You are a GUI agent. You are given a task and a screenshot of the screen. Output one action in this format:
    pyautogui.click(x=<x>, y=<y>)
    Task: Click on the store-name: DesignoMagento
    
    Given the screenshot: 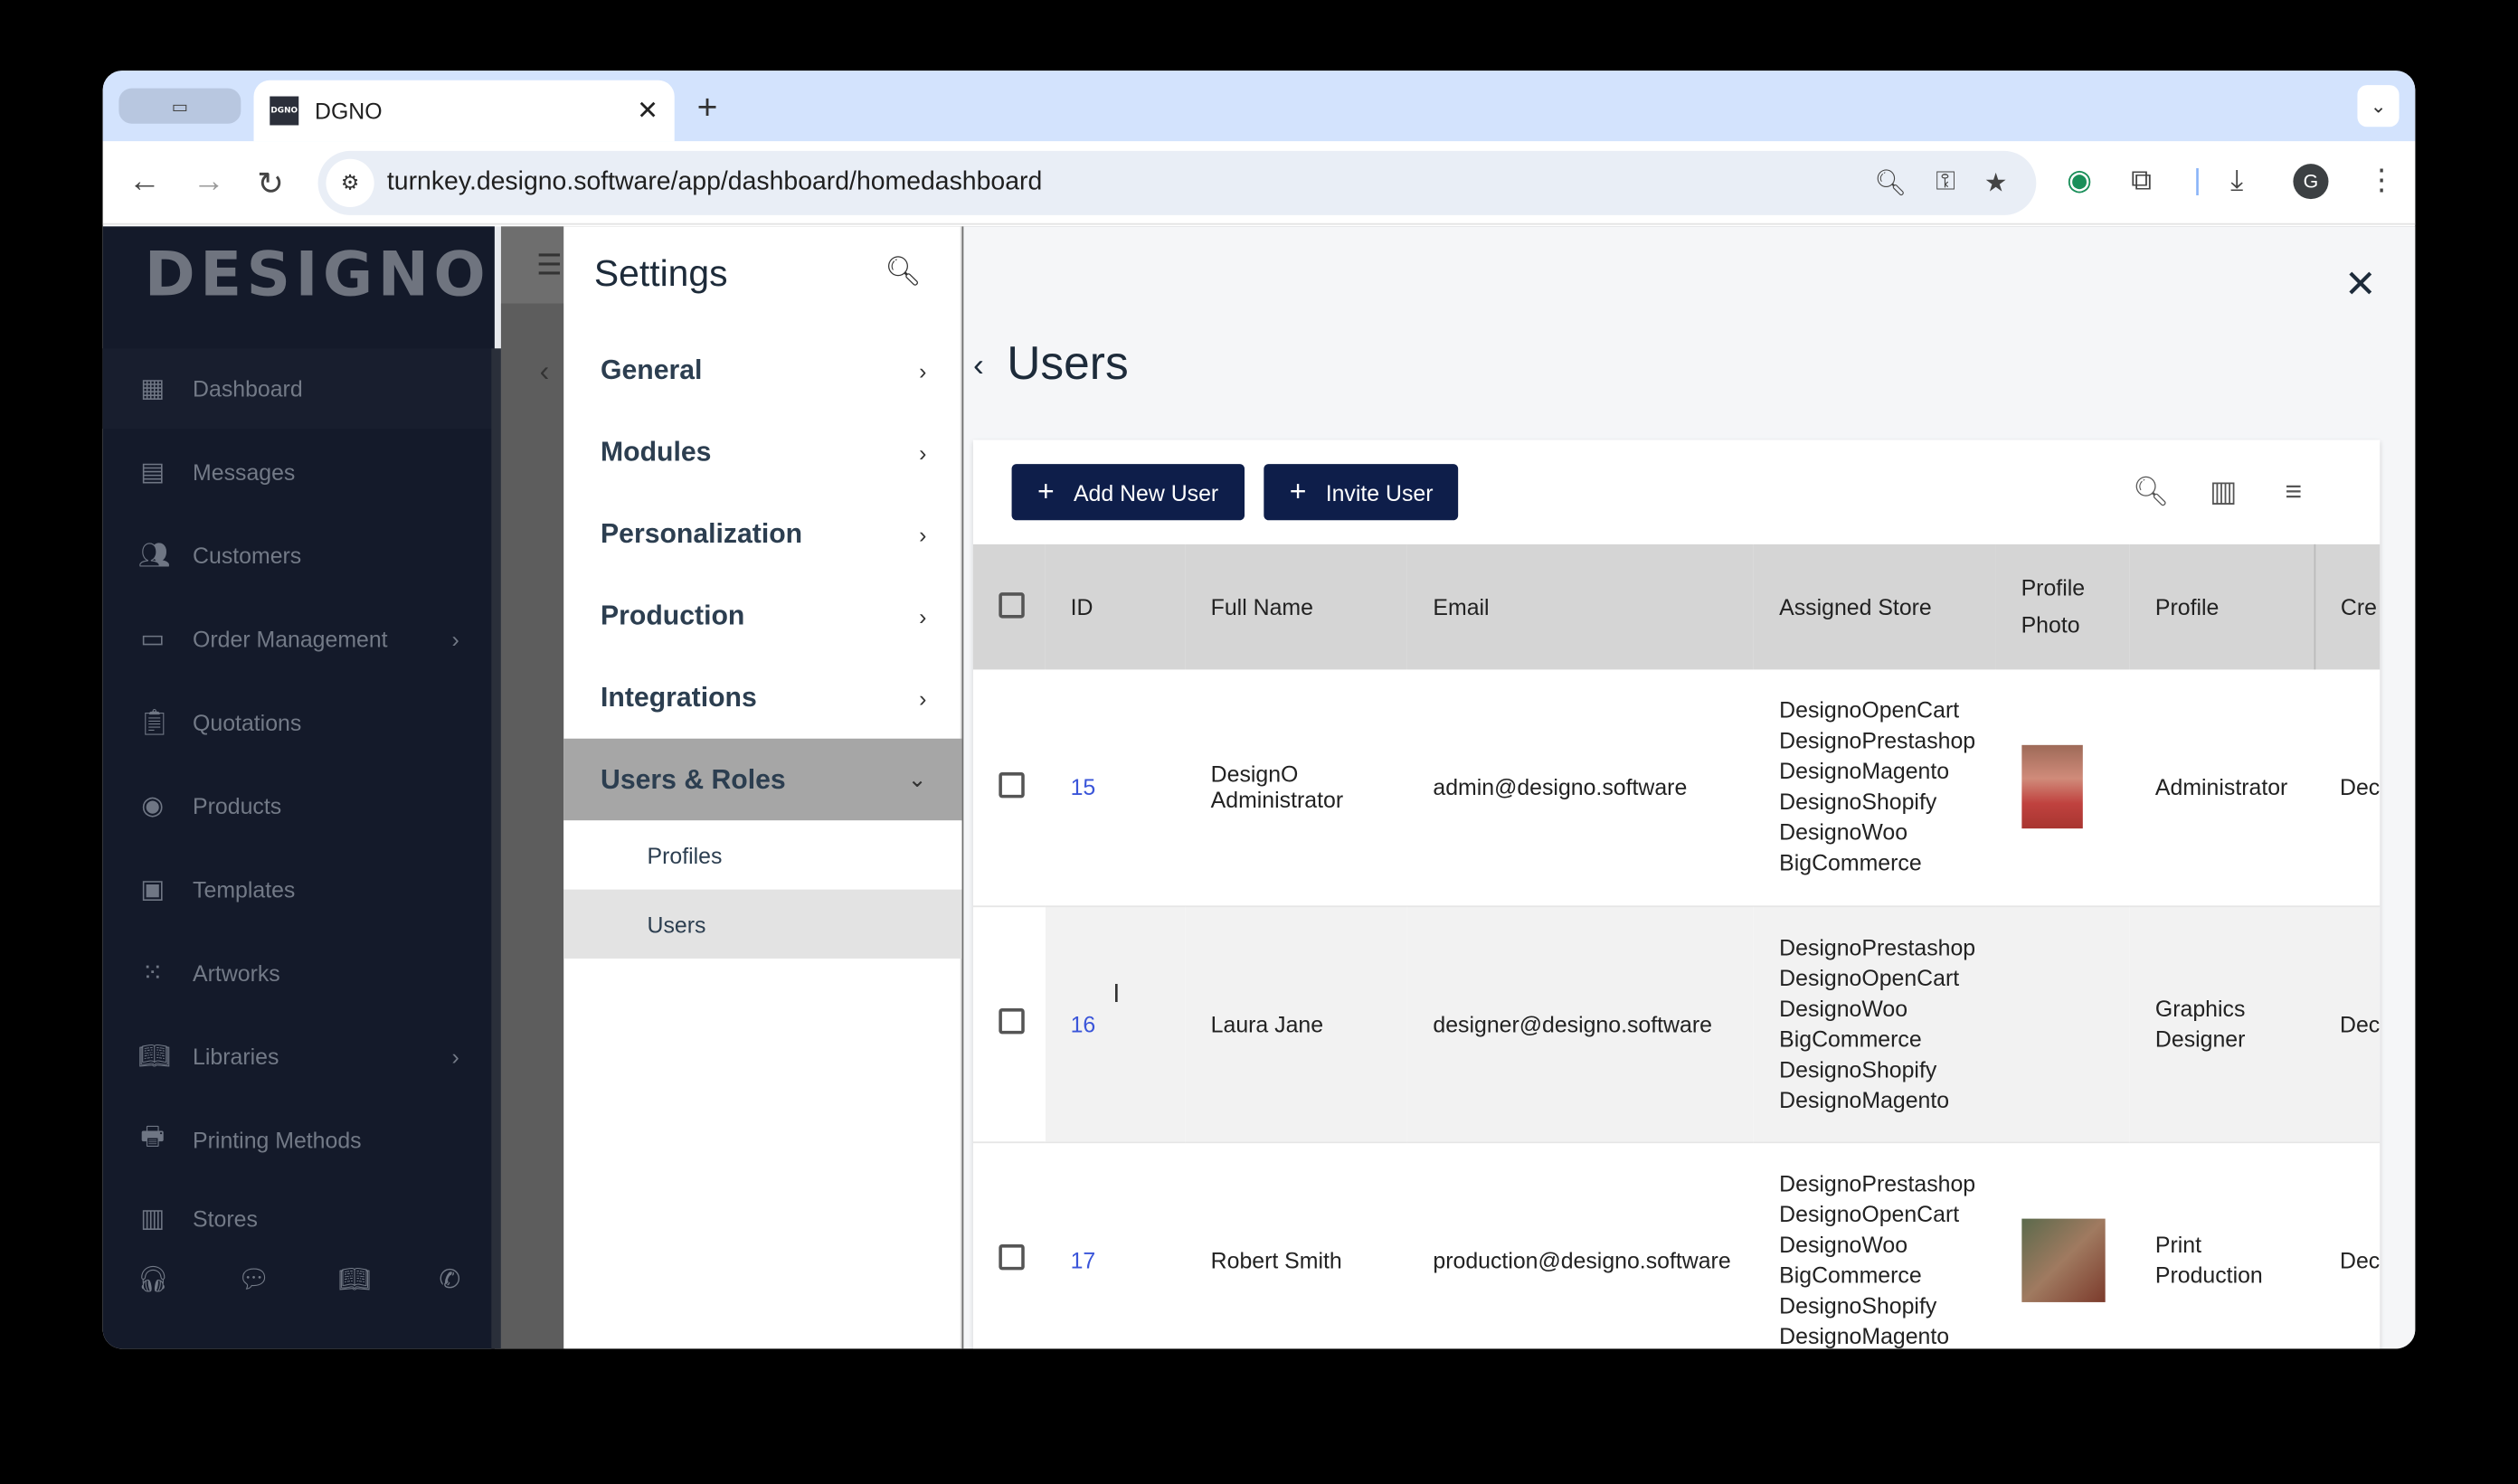 What is the action you would take?
    pyautogui.click(x=1864, y=1099)
    